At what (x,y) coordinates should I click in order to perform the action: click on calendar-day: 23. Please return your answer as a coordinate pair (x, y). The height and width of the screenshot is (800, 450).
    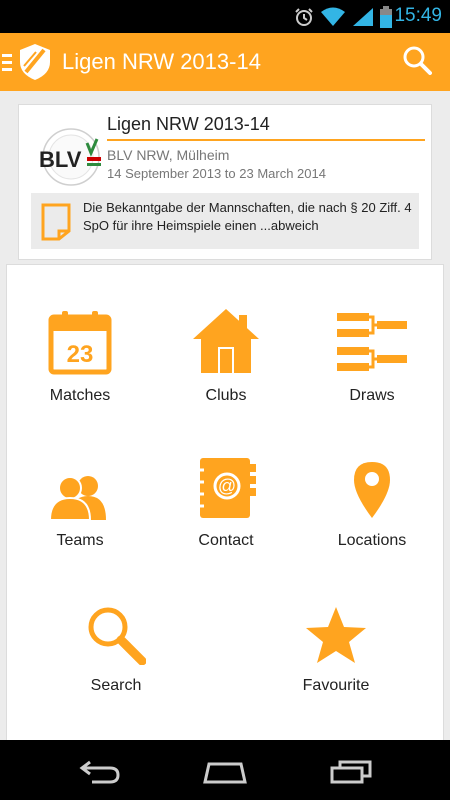
    Looking at the image, I should click on (80, 354).